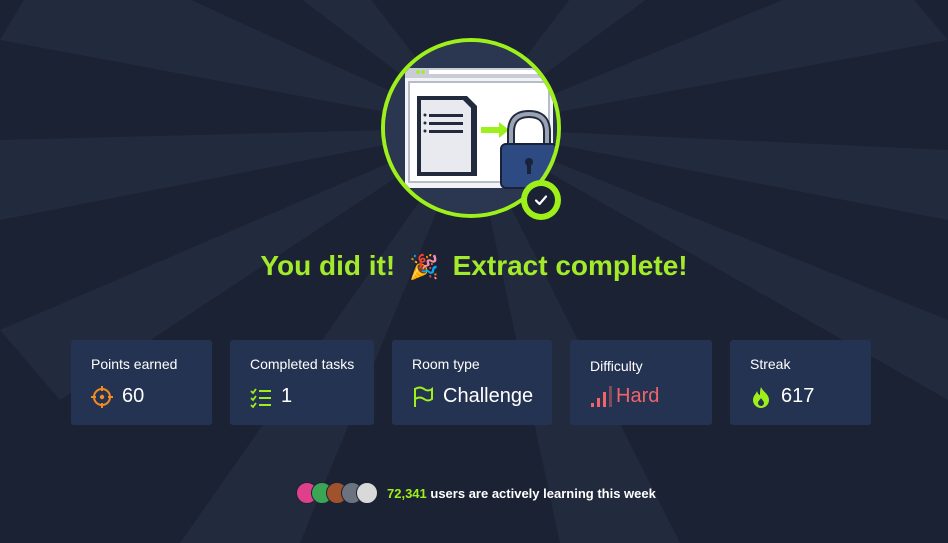 Image resolution: width=948 pixels, height=543 pixels. What do you see at coordinates (102, 396) in the screenshot?
I see `crosshair-icon` at bounding box center [102, 396].